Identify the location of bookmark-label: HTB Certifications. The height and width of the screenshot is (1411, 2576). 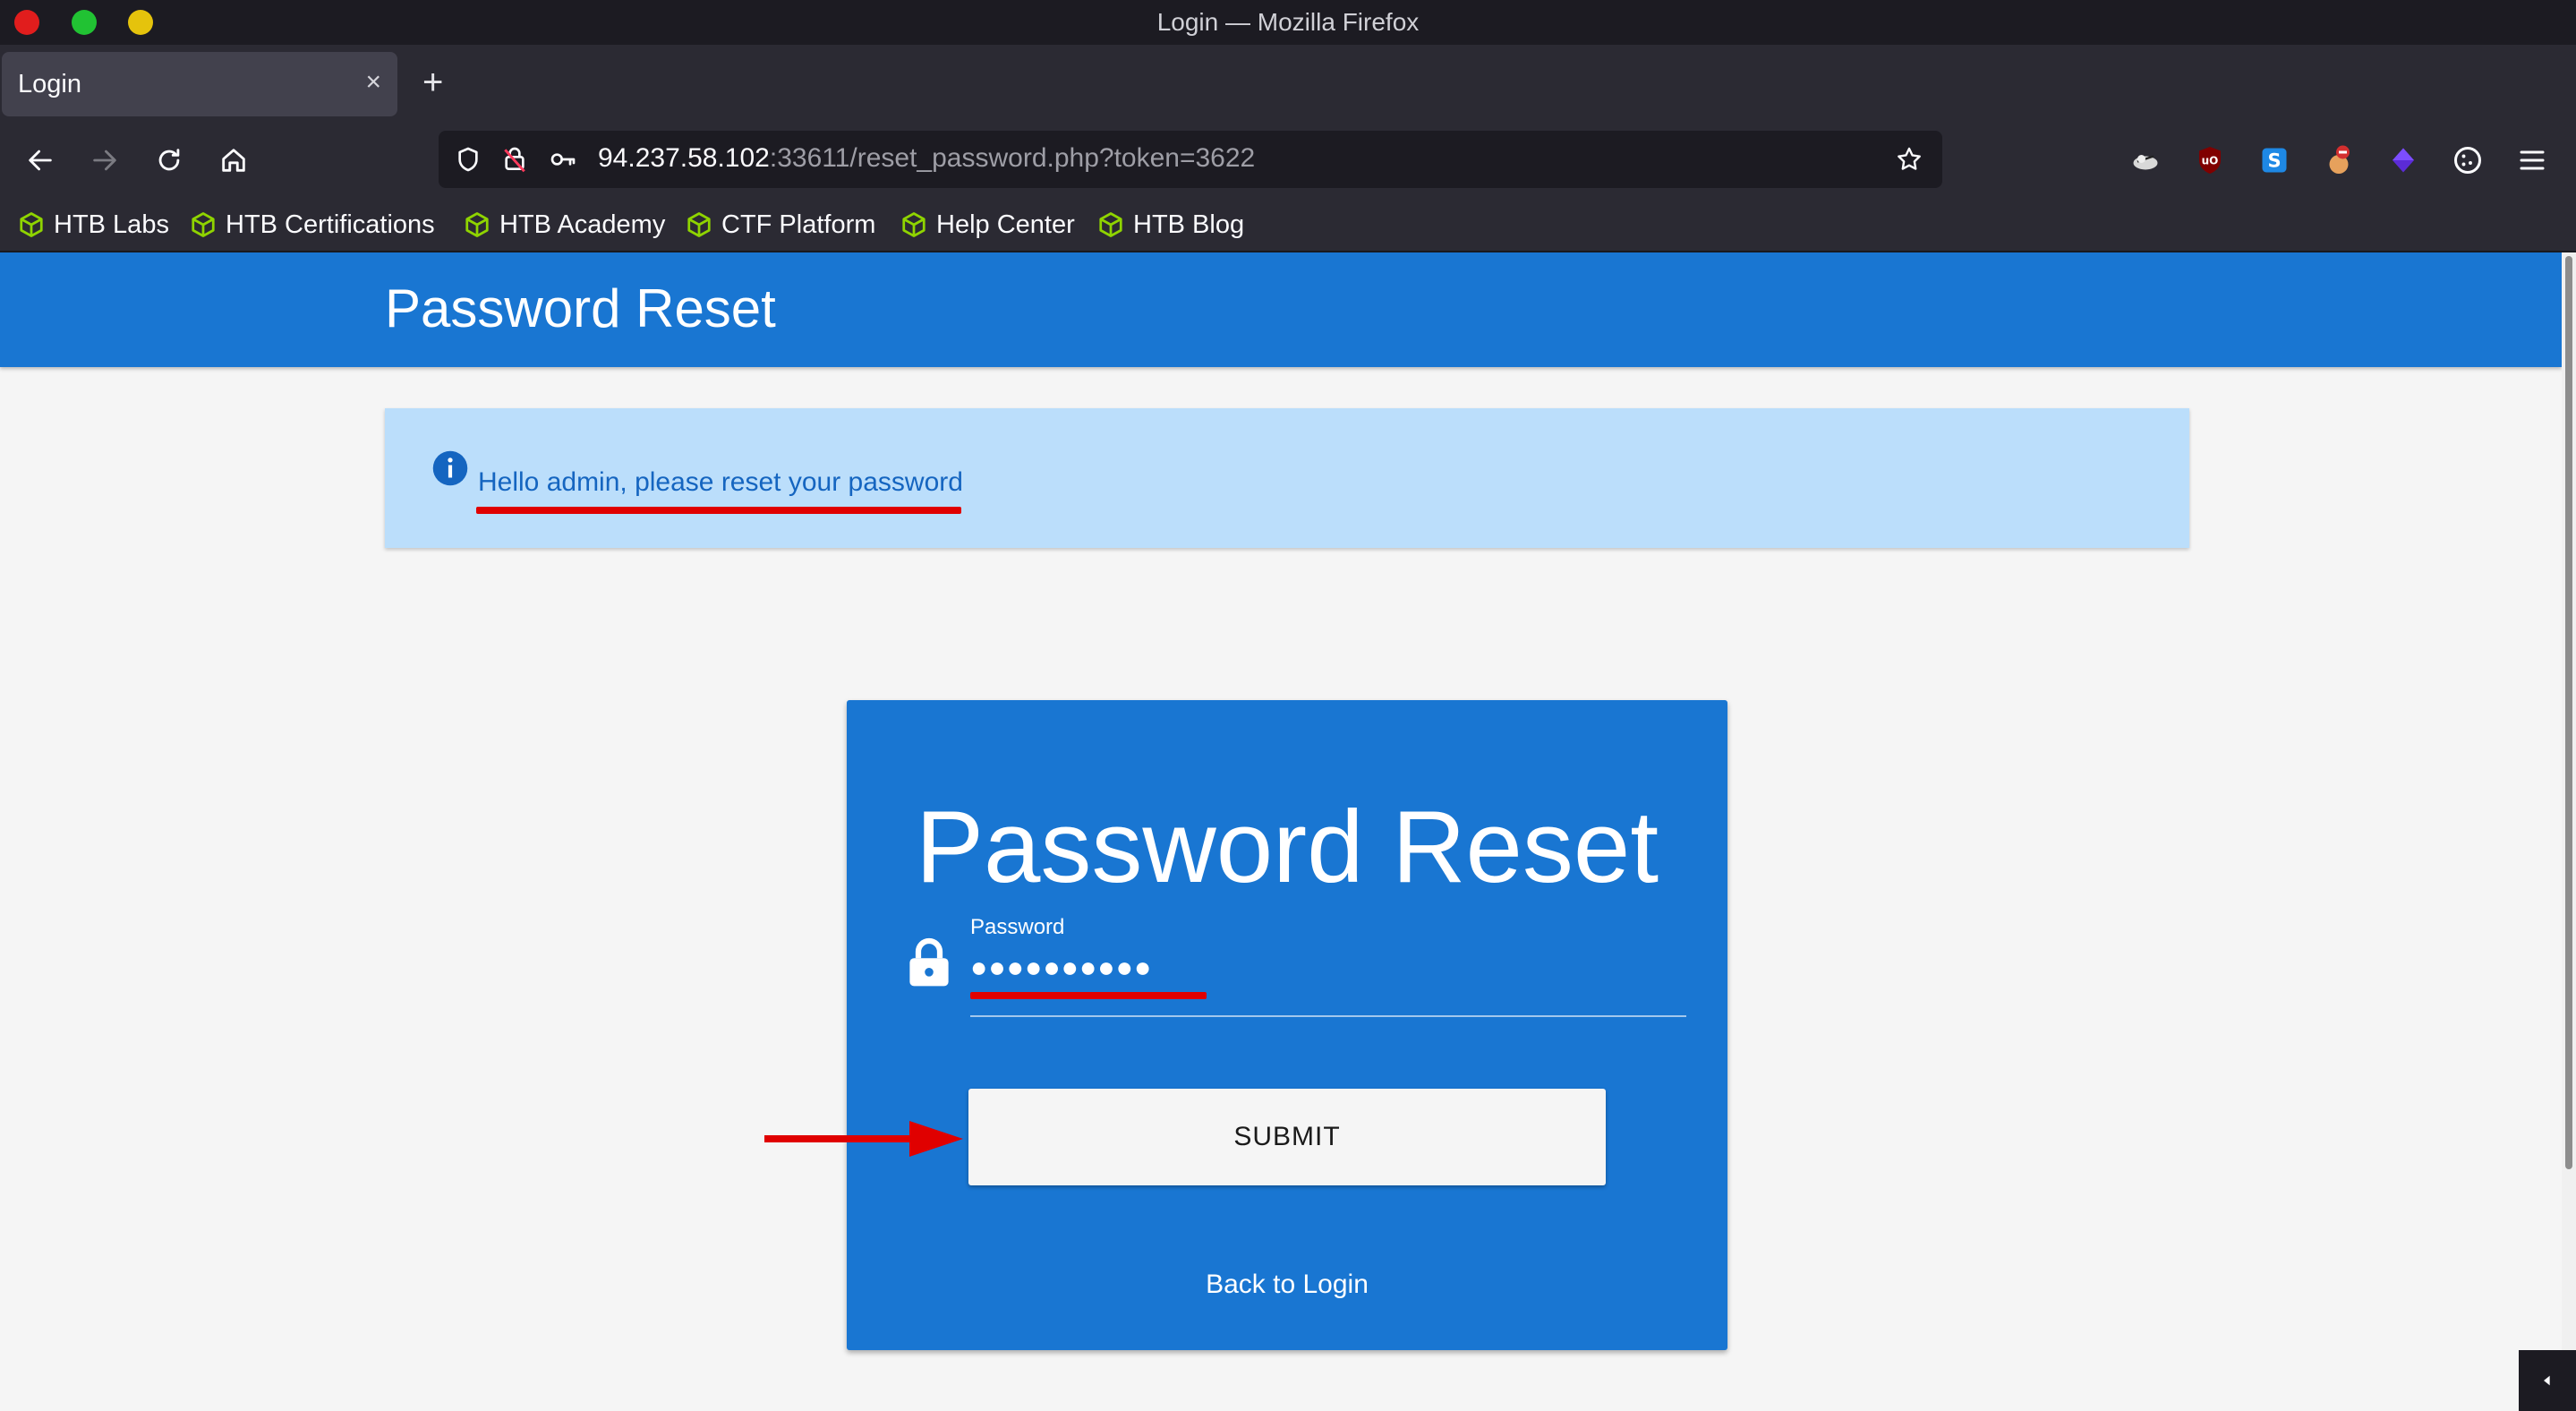
(330, 224).